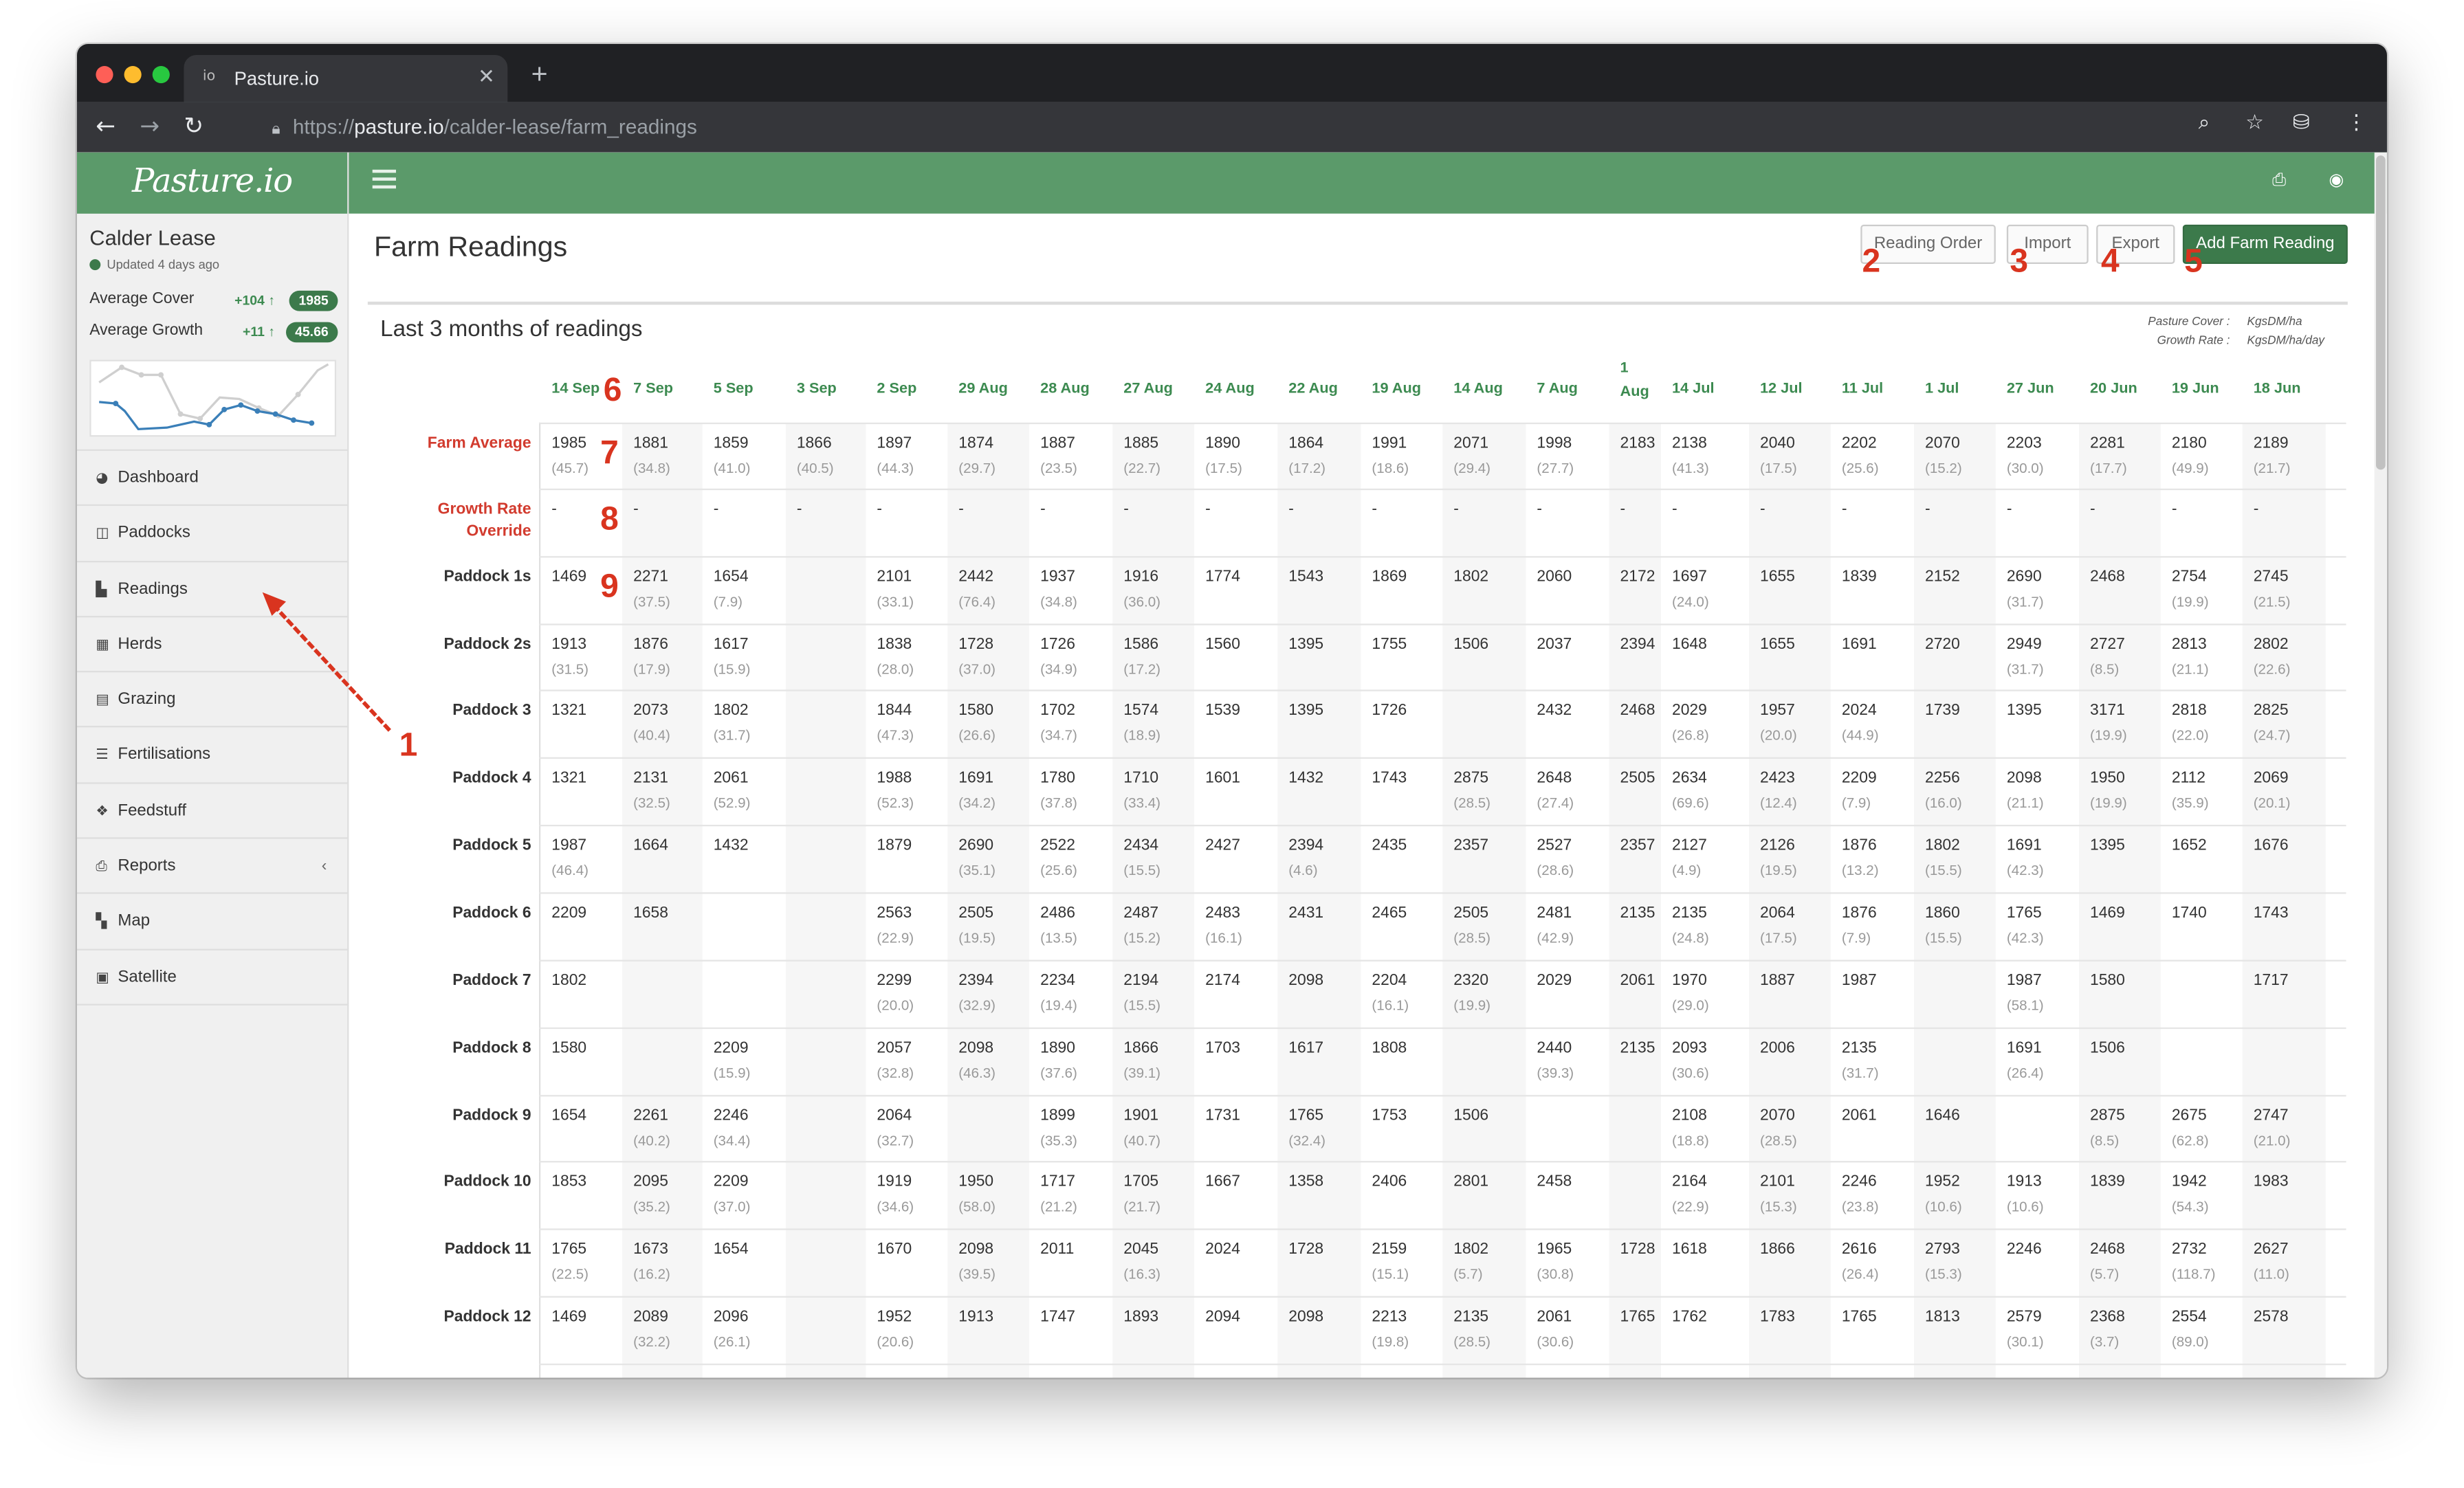 The height and width of the screenshot is (1488, 2464). What do you see at coordinates (326, 662) in the screenshot?
I see `annotation-arrow` at bounding box center [326, 662].